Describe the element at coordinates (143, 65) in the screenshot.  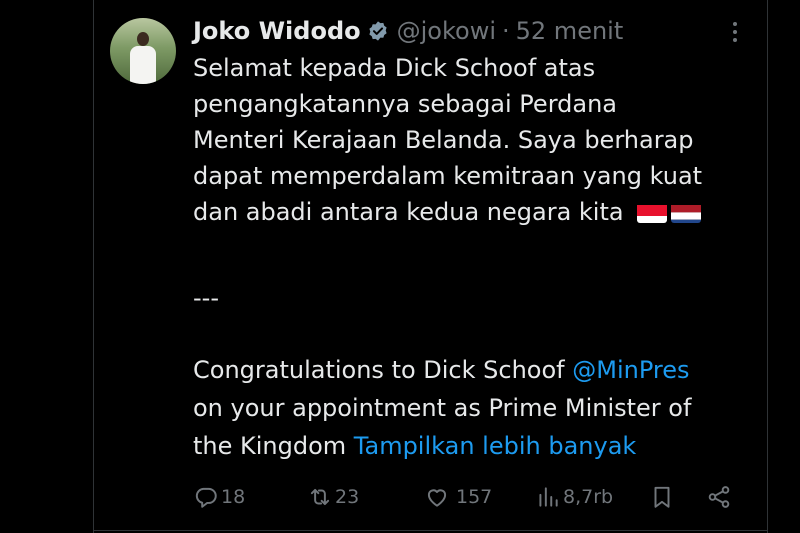
I see `avatar-person-body` at that location.